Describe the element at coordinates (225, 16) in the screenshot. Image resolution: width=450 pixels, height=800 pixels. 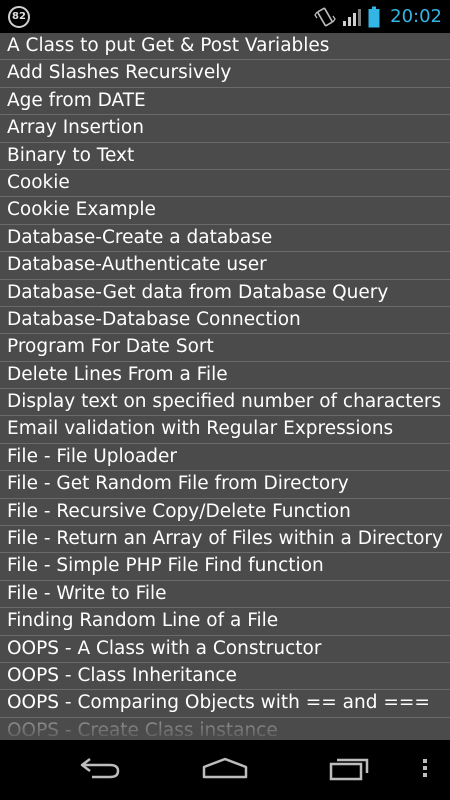
I see `status-bar: 82 20:02` at that location.